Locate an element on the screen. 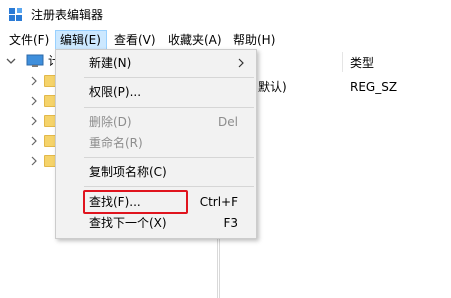  menu-bar: 文件(F) 编辑(E) 查看(V) 收藏夹(A) 帮助(H) is located at coordinates (225, 40).